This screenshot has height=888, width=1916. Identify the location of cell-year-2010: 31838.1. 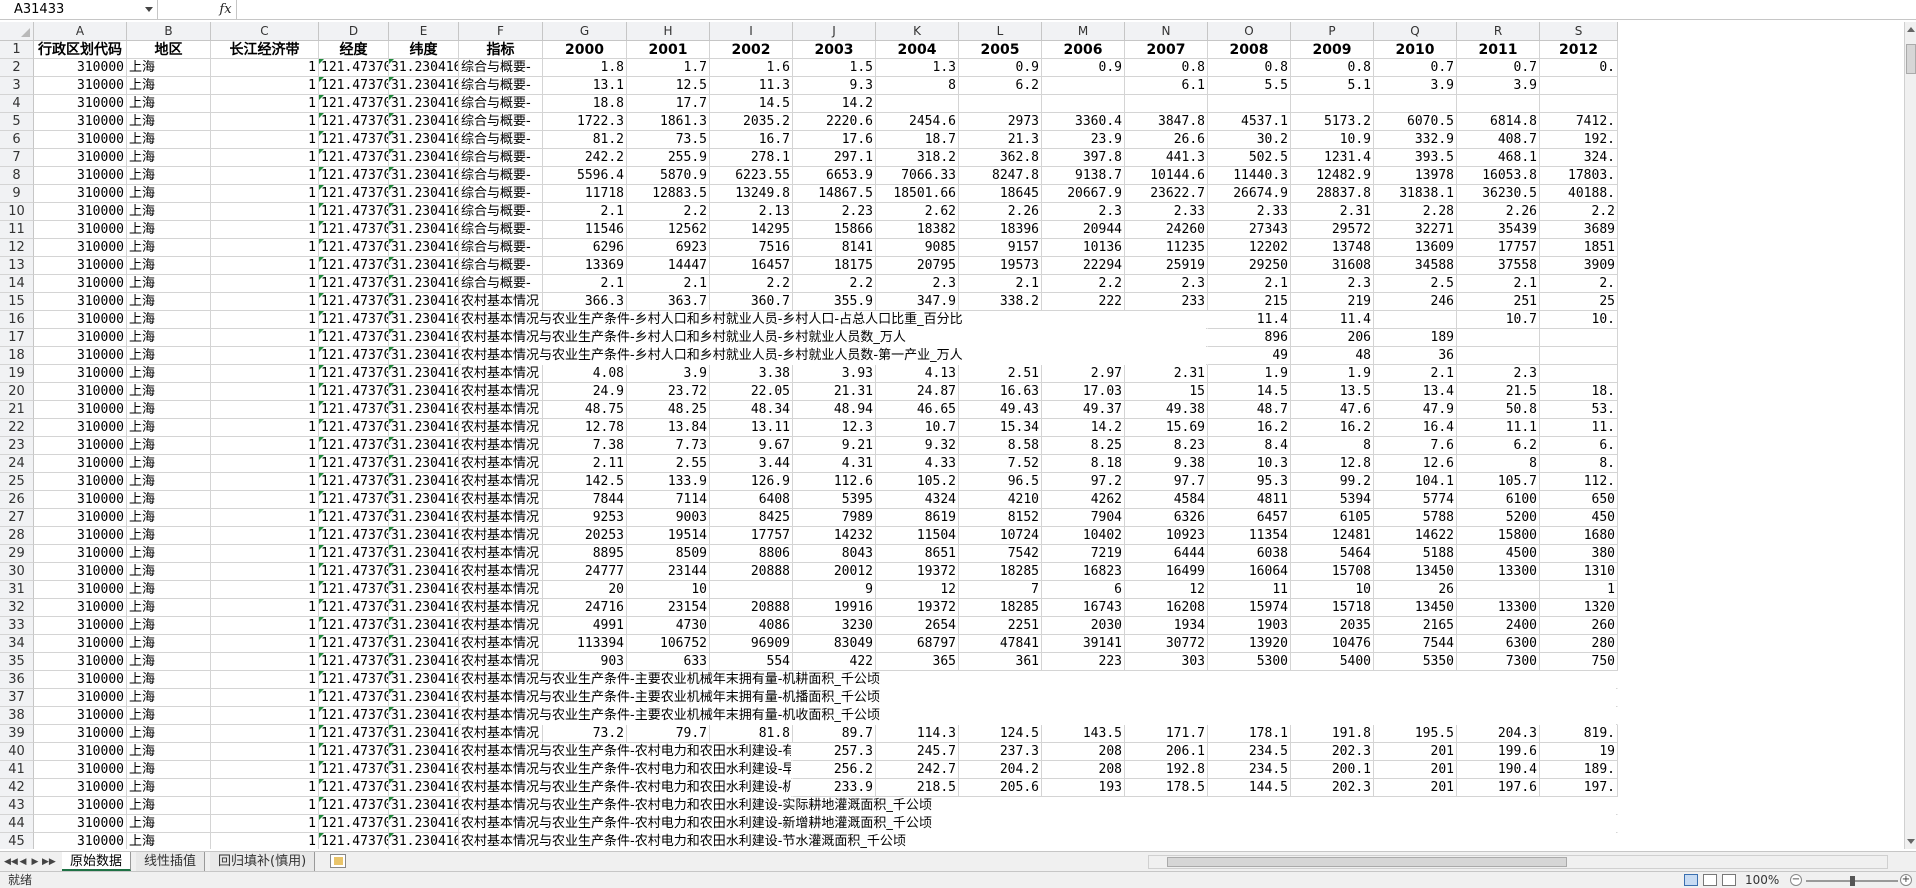
(1415, 194).